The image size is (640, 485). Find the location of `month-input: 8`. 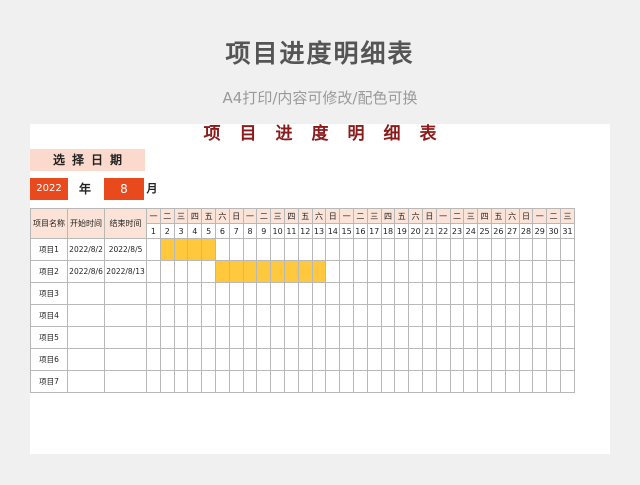

month-input: 8 is located at coordinates (124, 189).